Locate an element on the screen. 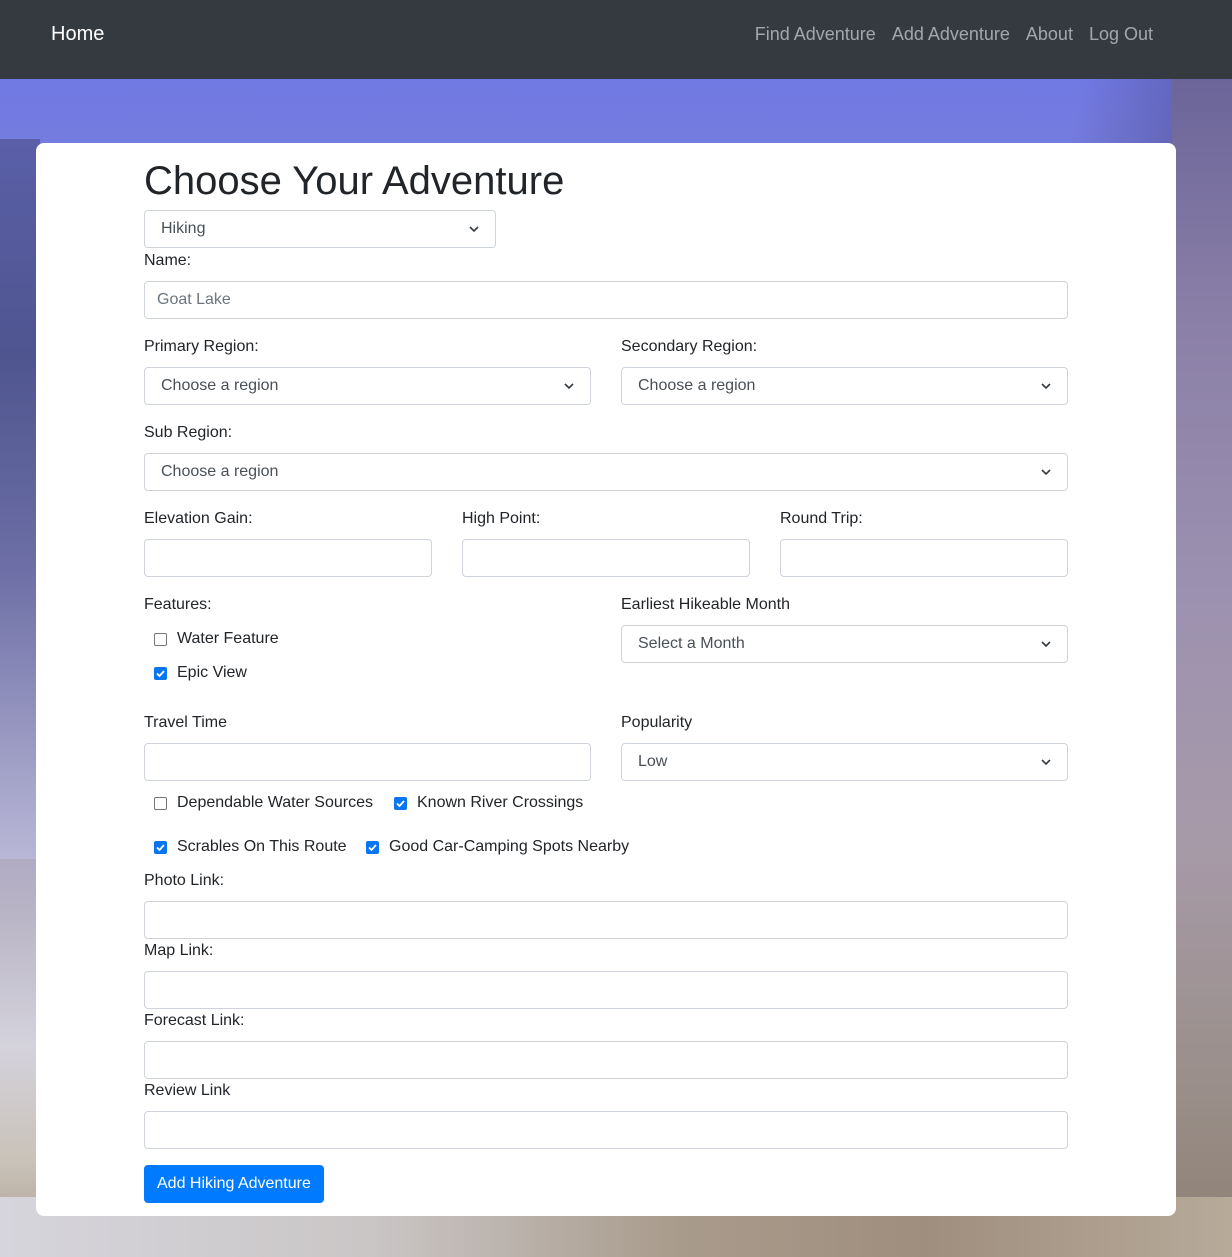  water-feature-checkbox: Water Feature is located at coordinates (216, 639).